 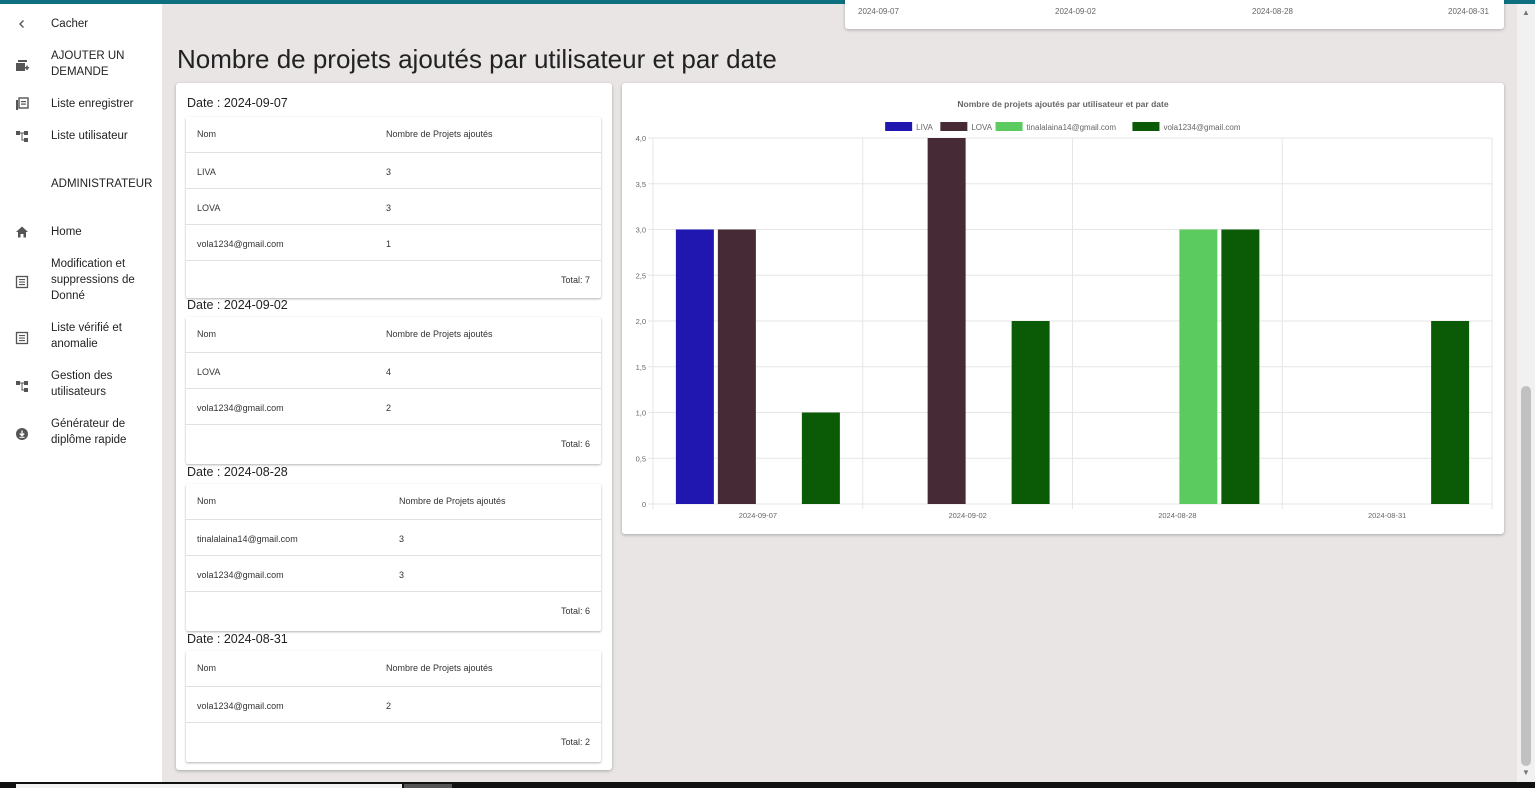 What do you see at coordinates (575, 444) in the screenshot?
I see `total-label: Total: 6` at bounding box center [575, 444].